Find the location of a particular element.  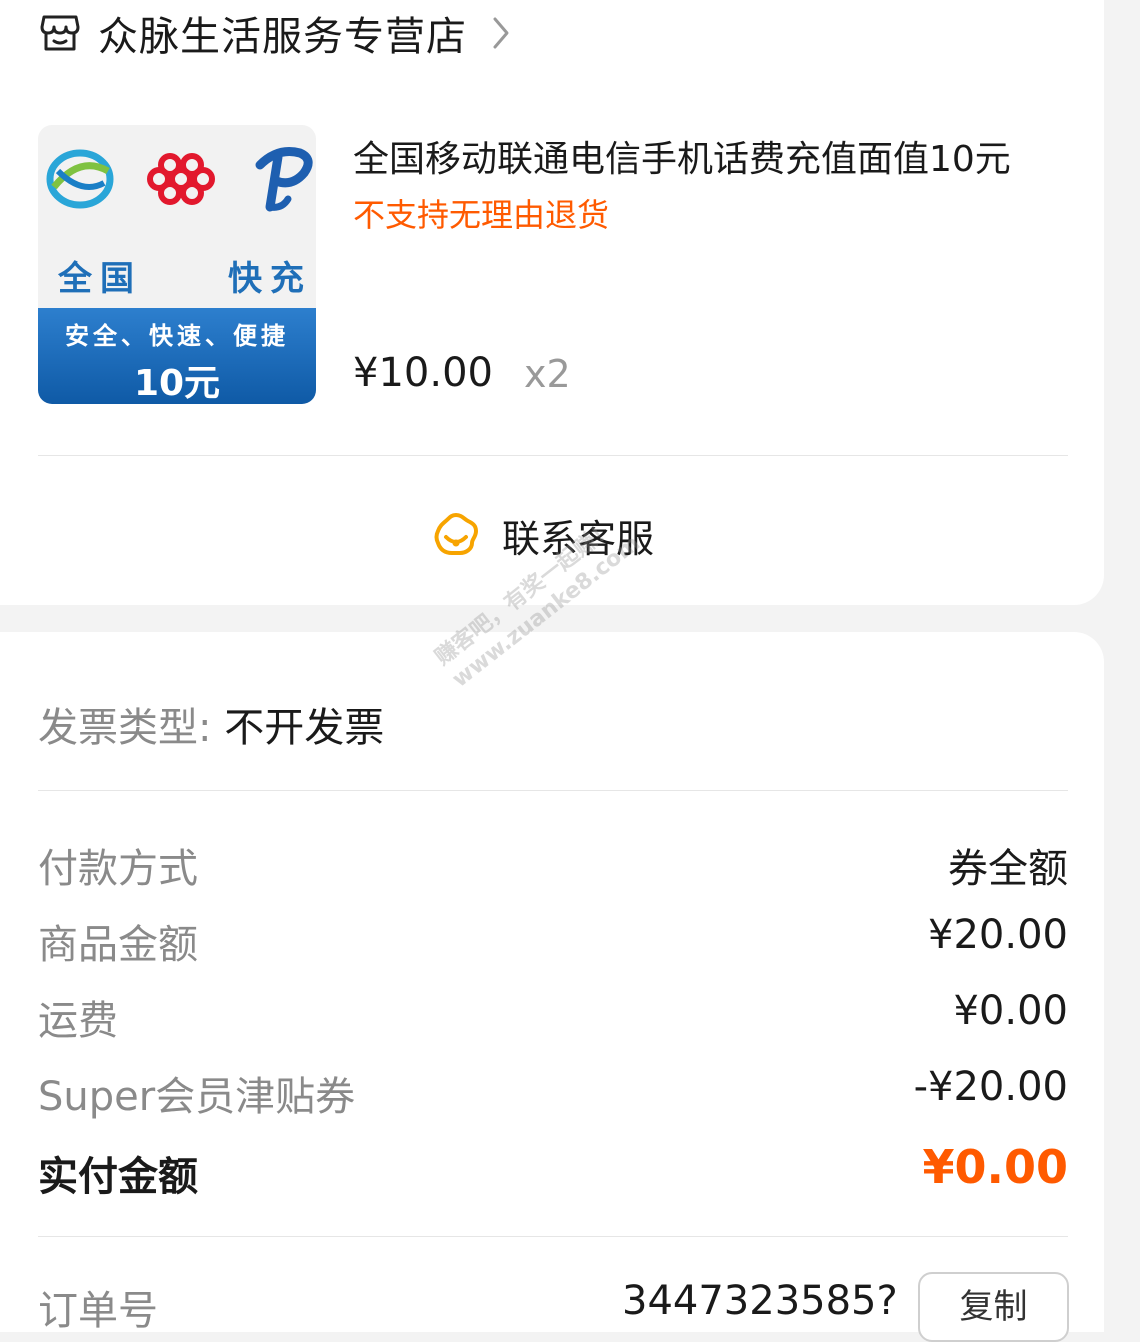

shipping-fee-value: ¥0.00 is located at coordinates (1010, 1011).